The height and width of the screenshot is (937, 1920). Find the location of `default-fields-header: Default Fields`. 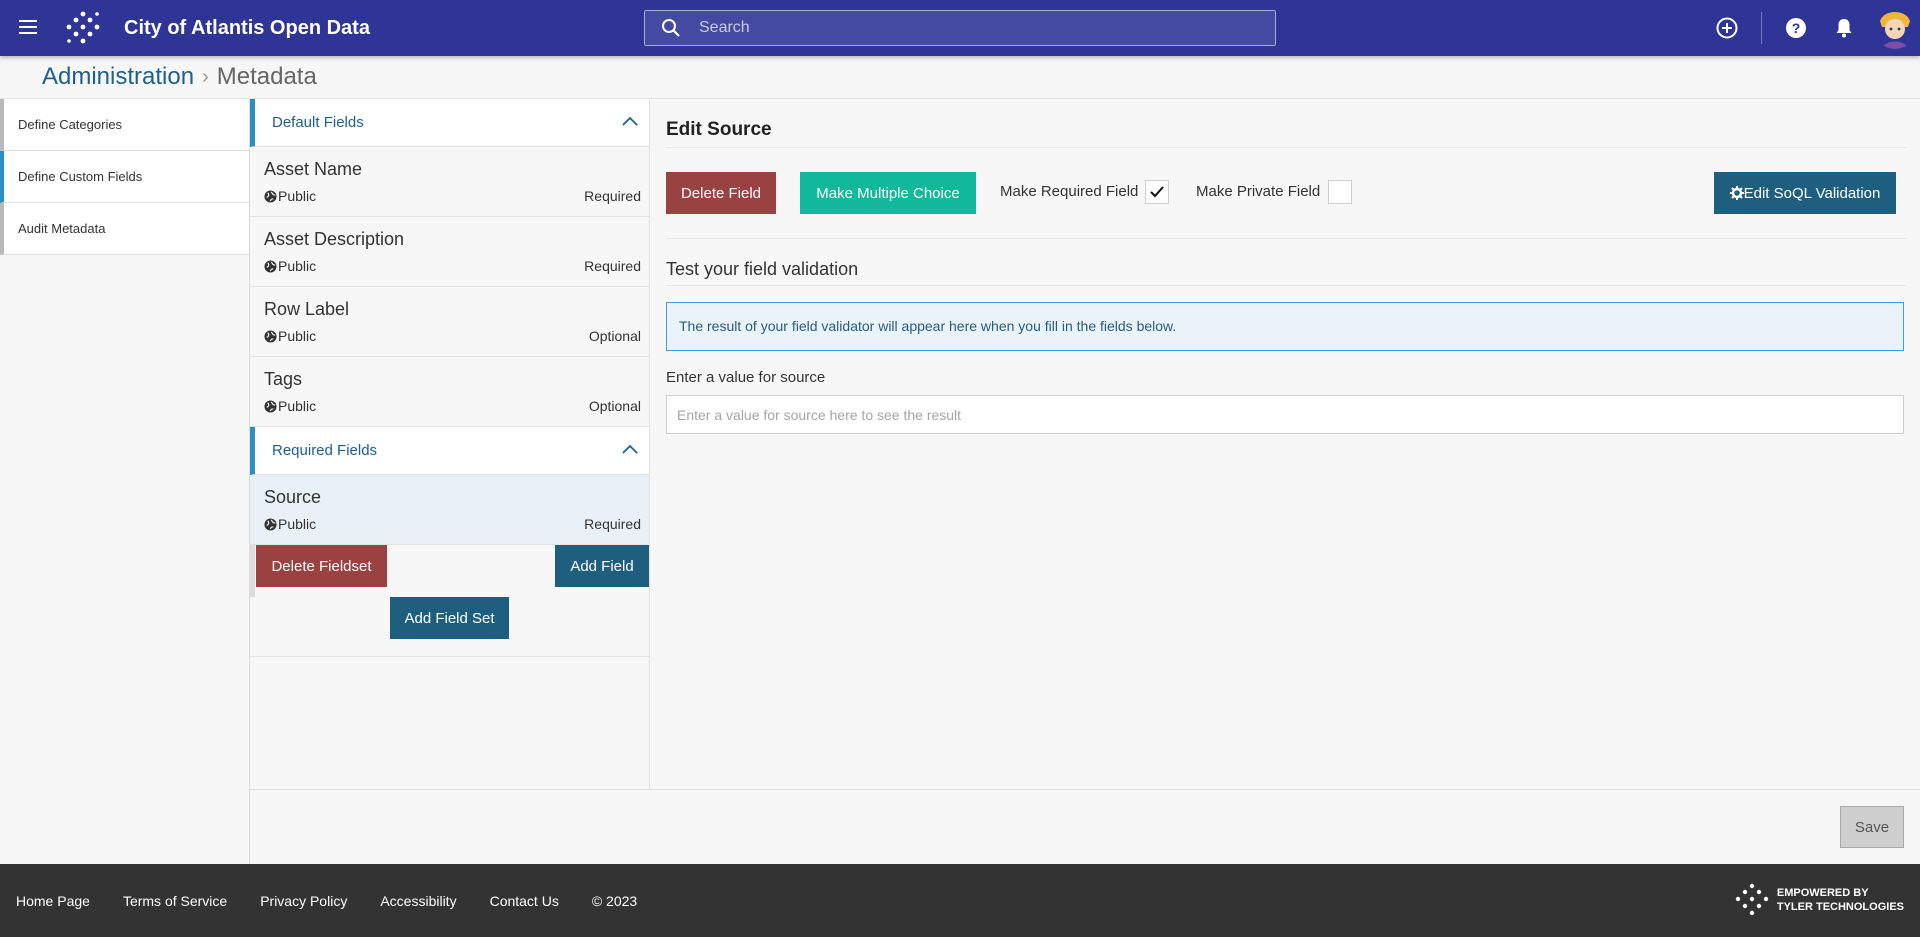

default-fields-header: Default Fields is located at coordinates (449, 123).